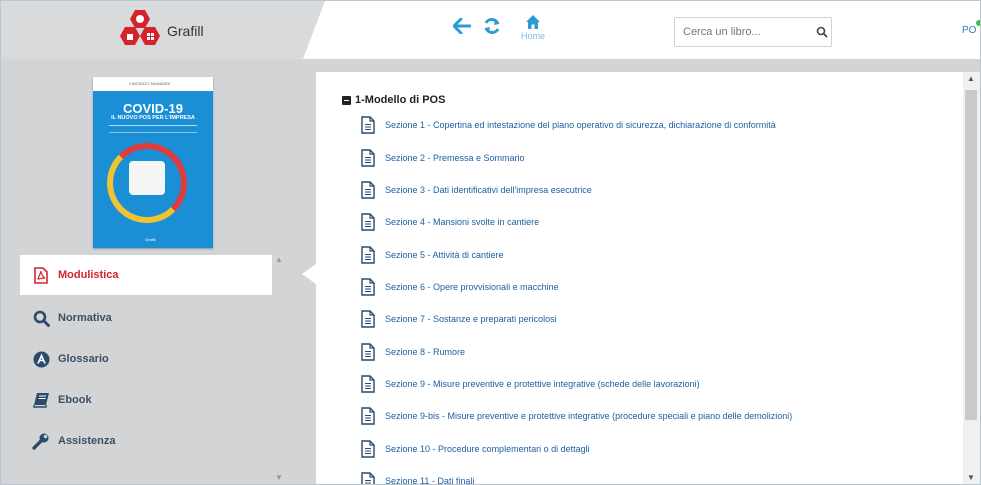 This screenshot has width=981, height=485. Describe the element at coordinates (455, 158) in the screenshot. I see `document-link: Sezione 2 - Premessa e Sommario` at that location.